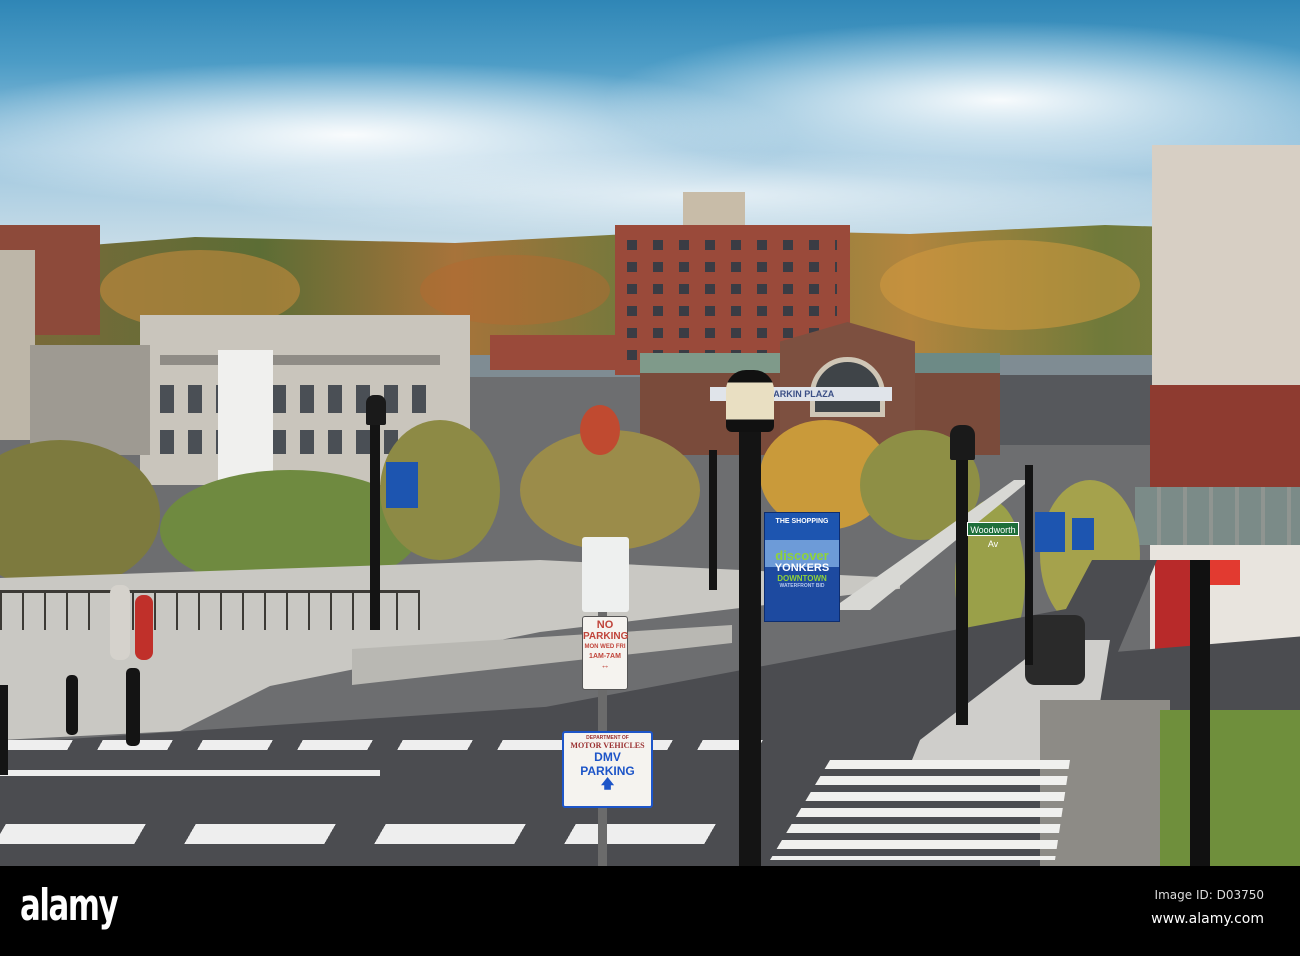 The width and height of the screenshot is (1300, 956). I want to click on iron-fence-post, so click(1200, 713).